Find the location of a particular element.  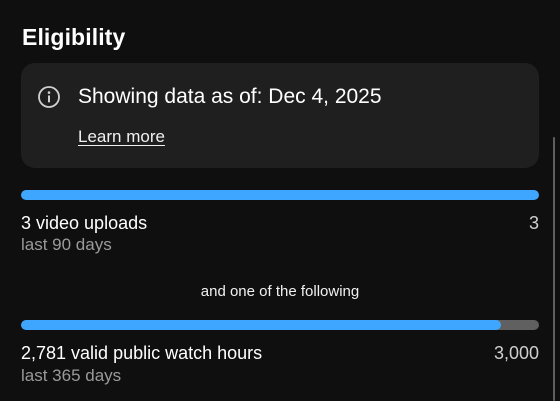

watch-hours-progress-fill is located at coordinates (261, 325).